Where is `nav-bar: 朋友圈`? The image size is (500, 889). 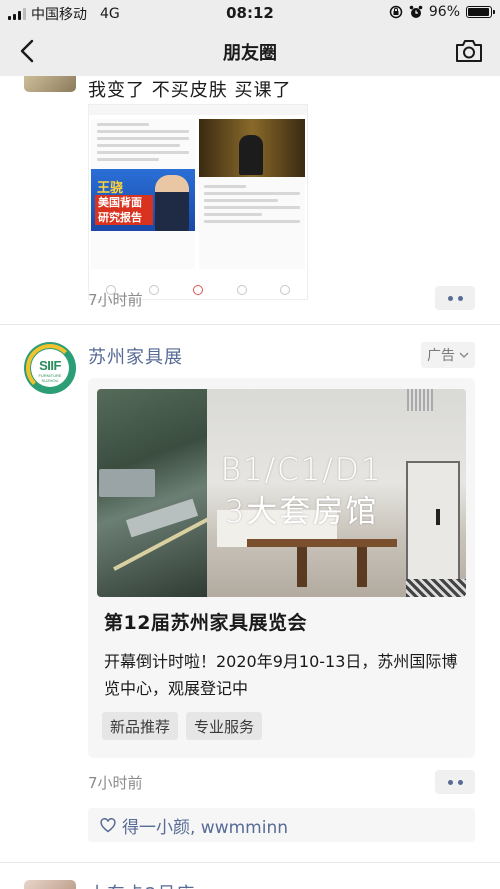
nav-bar: 朋友圈 is located at coordinates (250, 51).